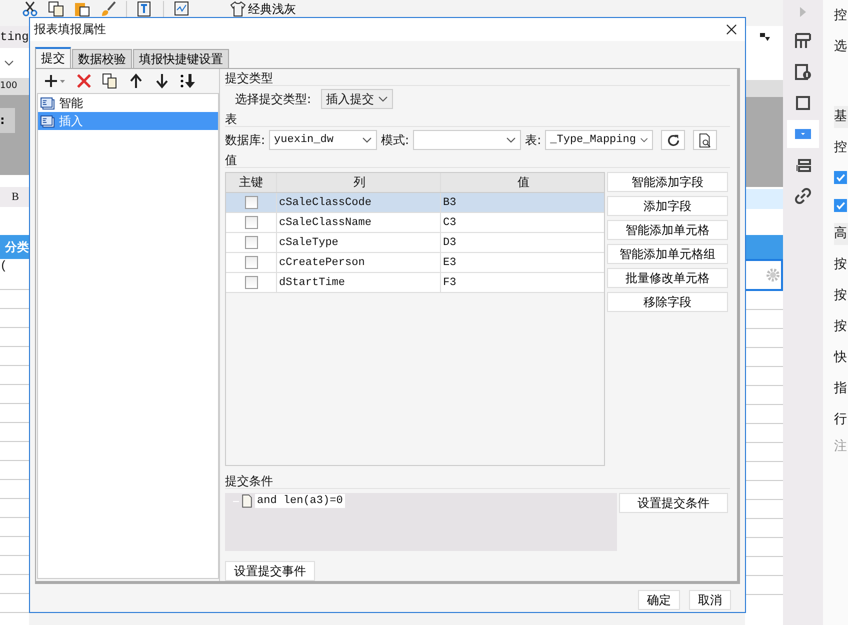 The width and height of the screenshot is (848, 625). I want to click on condition-text: and len(a3)=0, so click(300, 501).